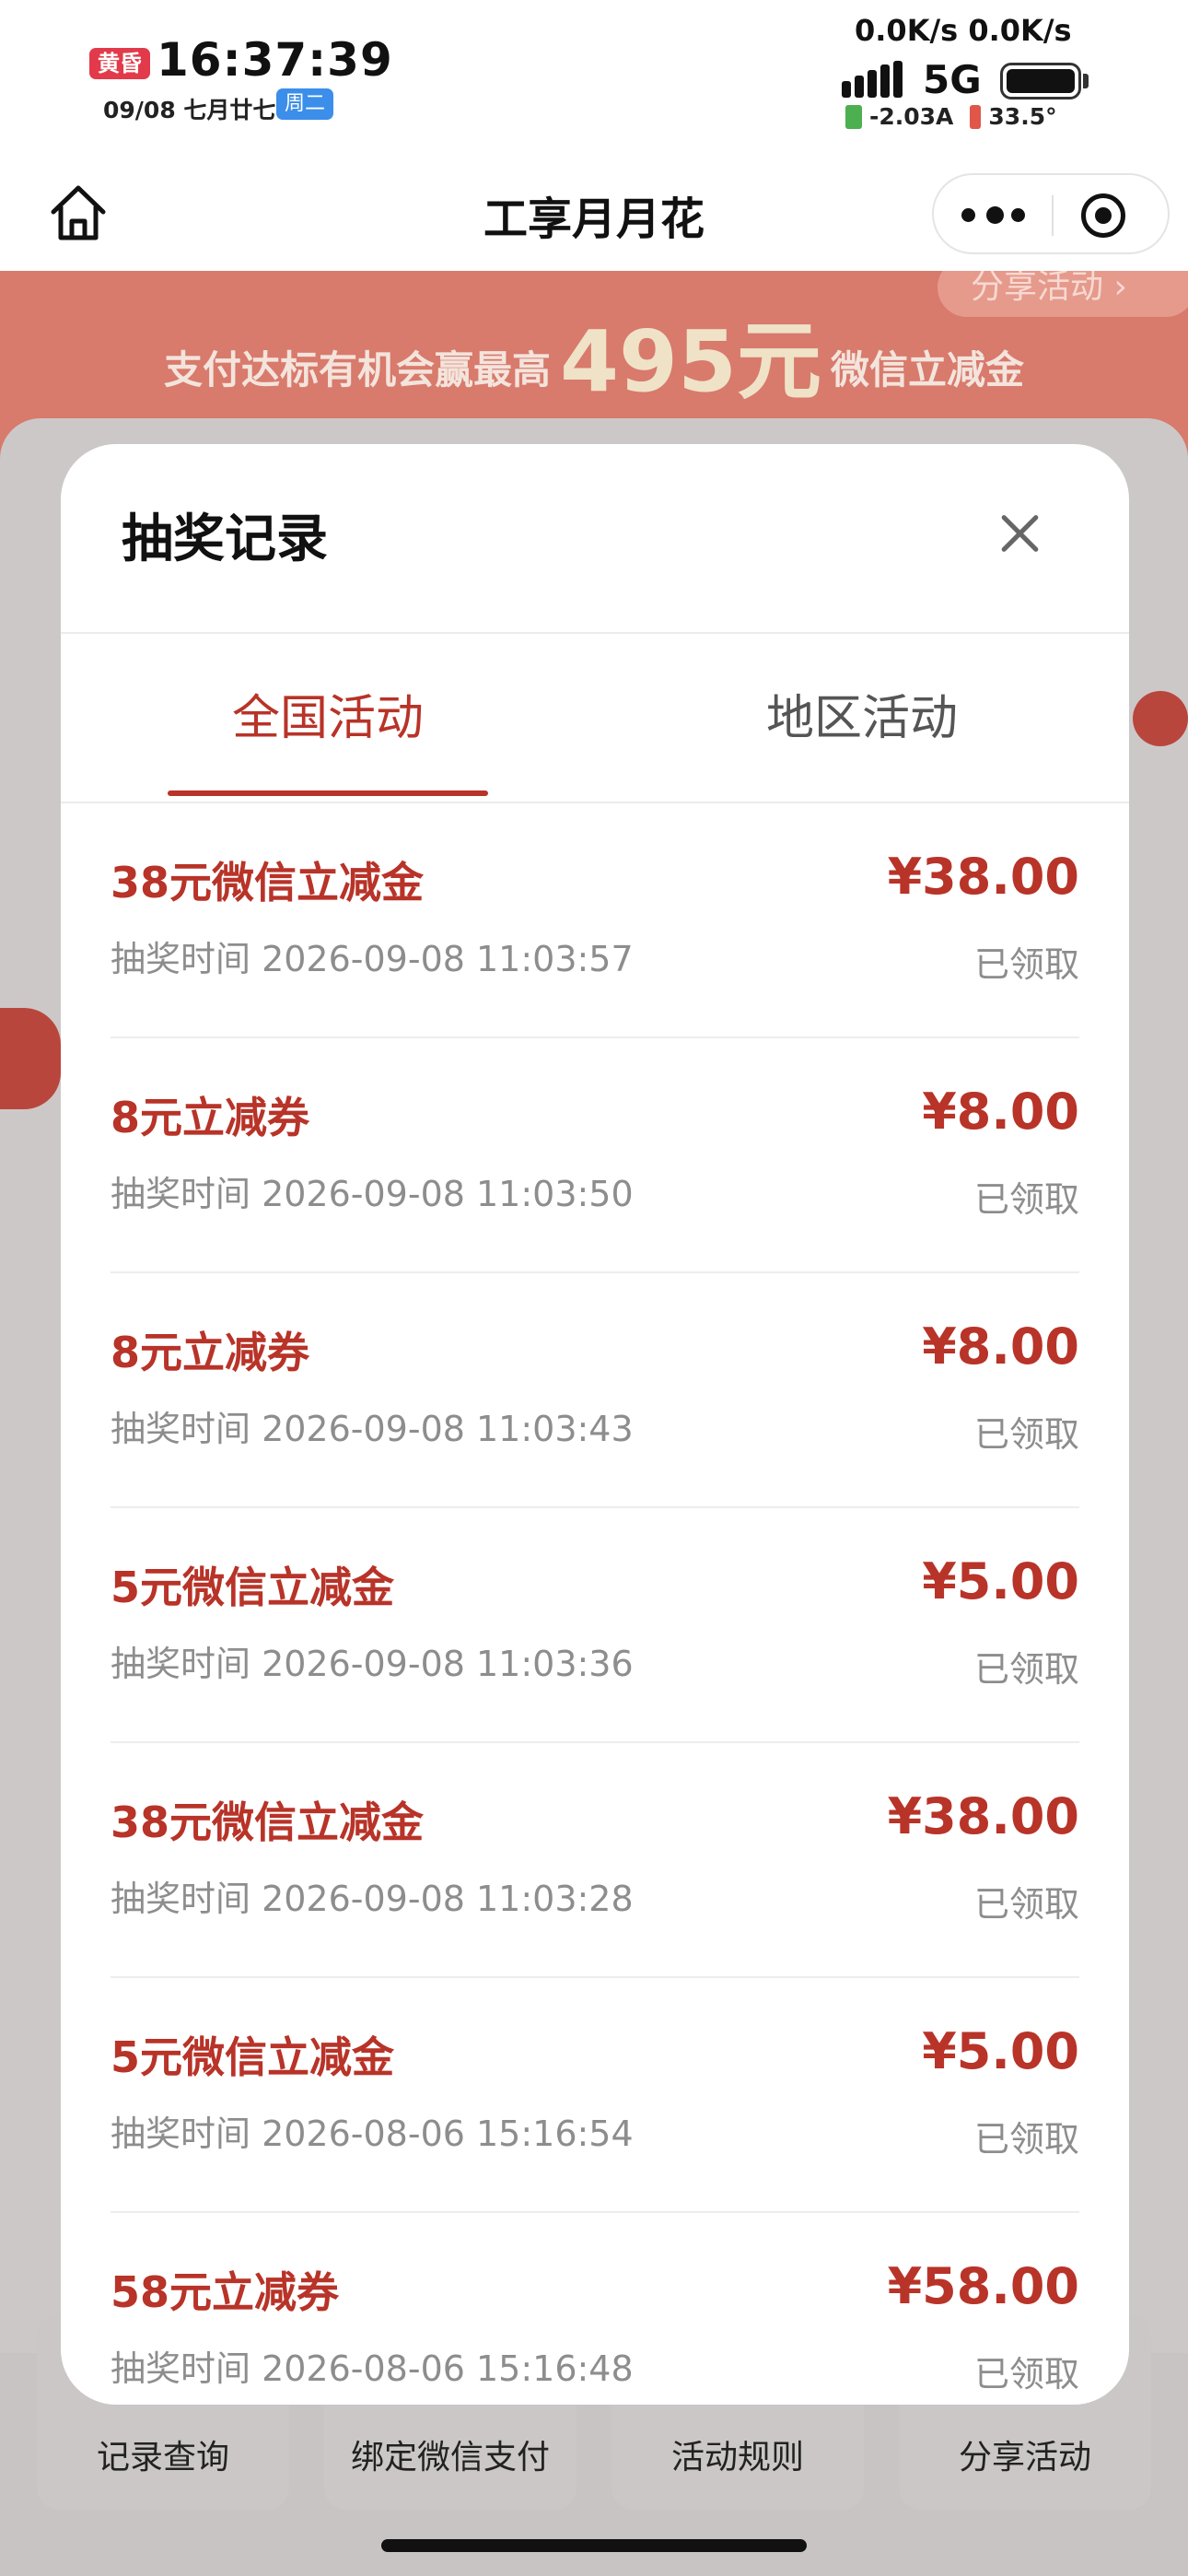 The width and height of the screenshot is (1188, 2576). I want to click on activity-tabs: 全国活动 地区活动, so click(595, 718).